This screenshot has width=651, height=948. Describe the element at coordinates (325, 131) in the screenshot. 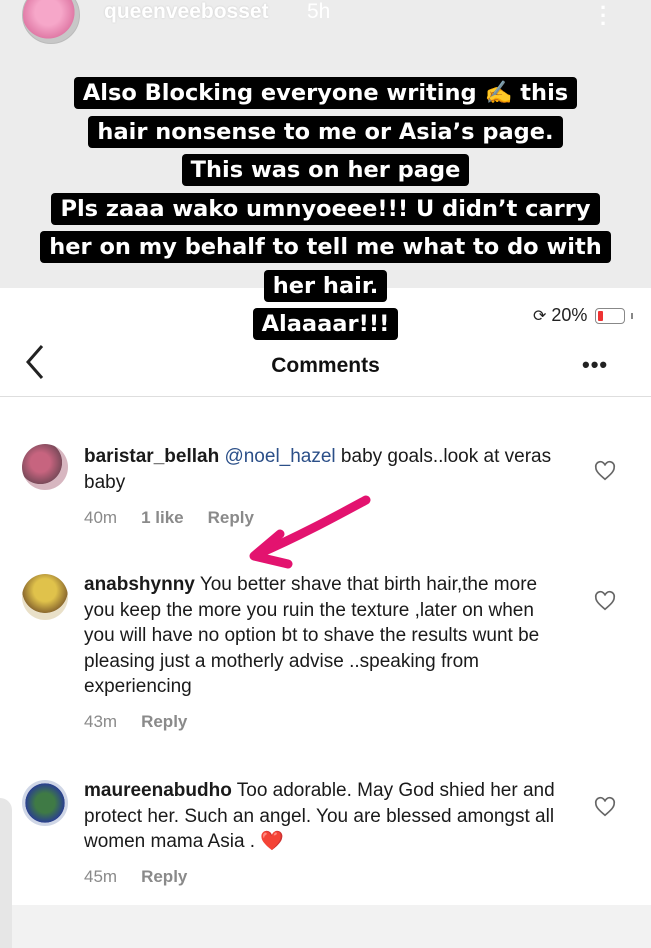

I see `caption-line: hair nonsense to me or Asia’s page.` at that location.